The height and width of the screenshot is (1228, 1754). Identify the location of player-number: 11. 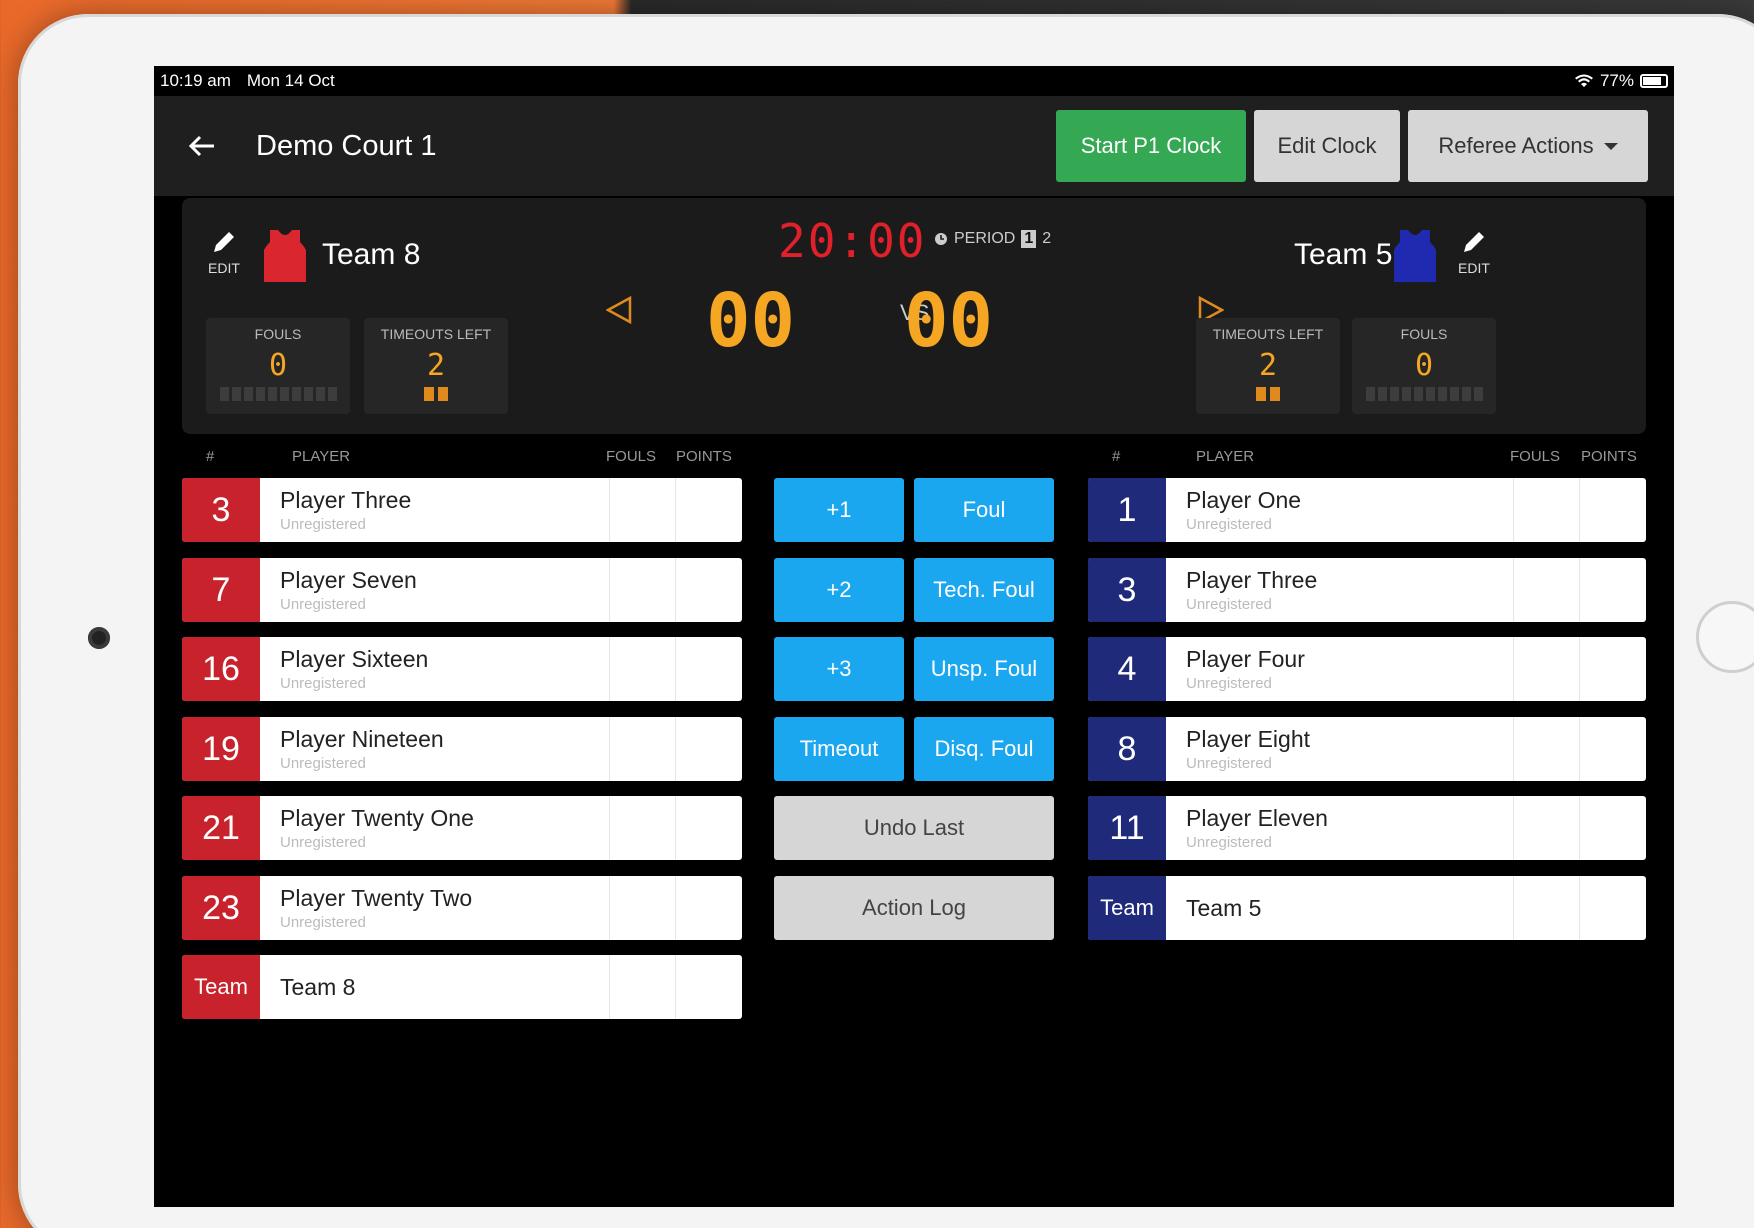
(1127, 828).